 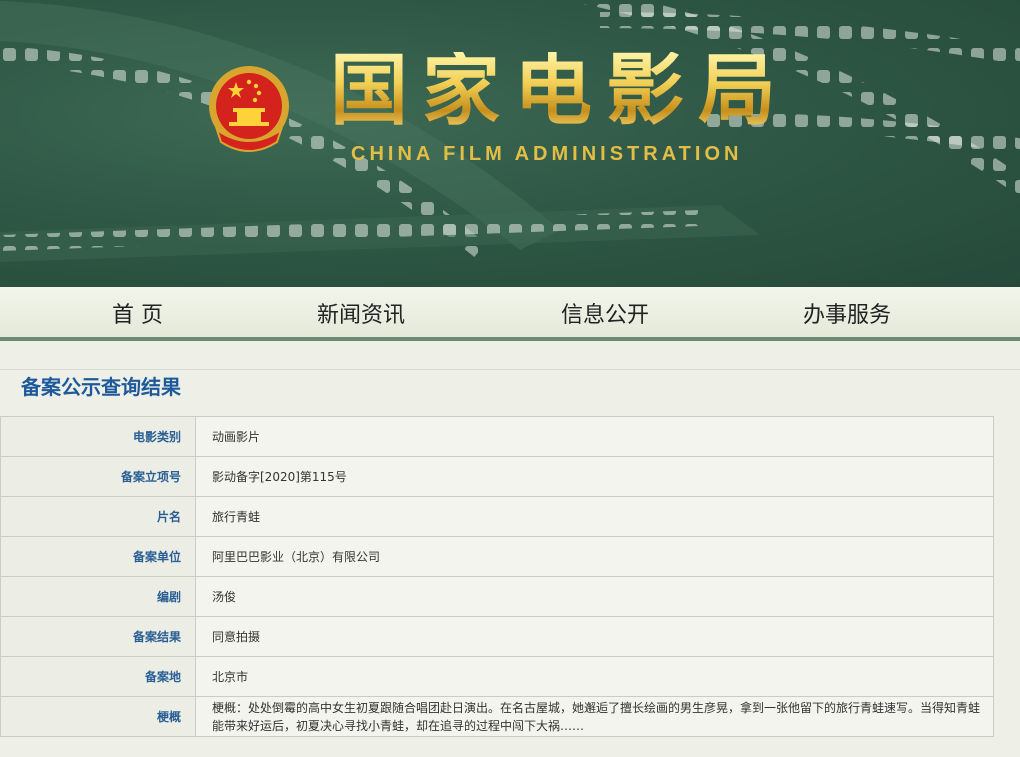 I want to click on row-value: 北京市, so click(x=594, y=676).